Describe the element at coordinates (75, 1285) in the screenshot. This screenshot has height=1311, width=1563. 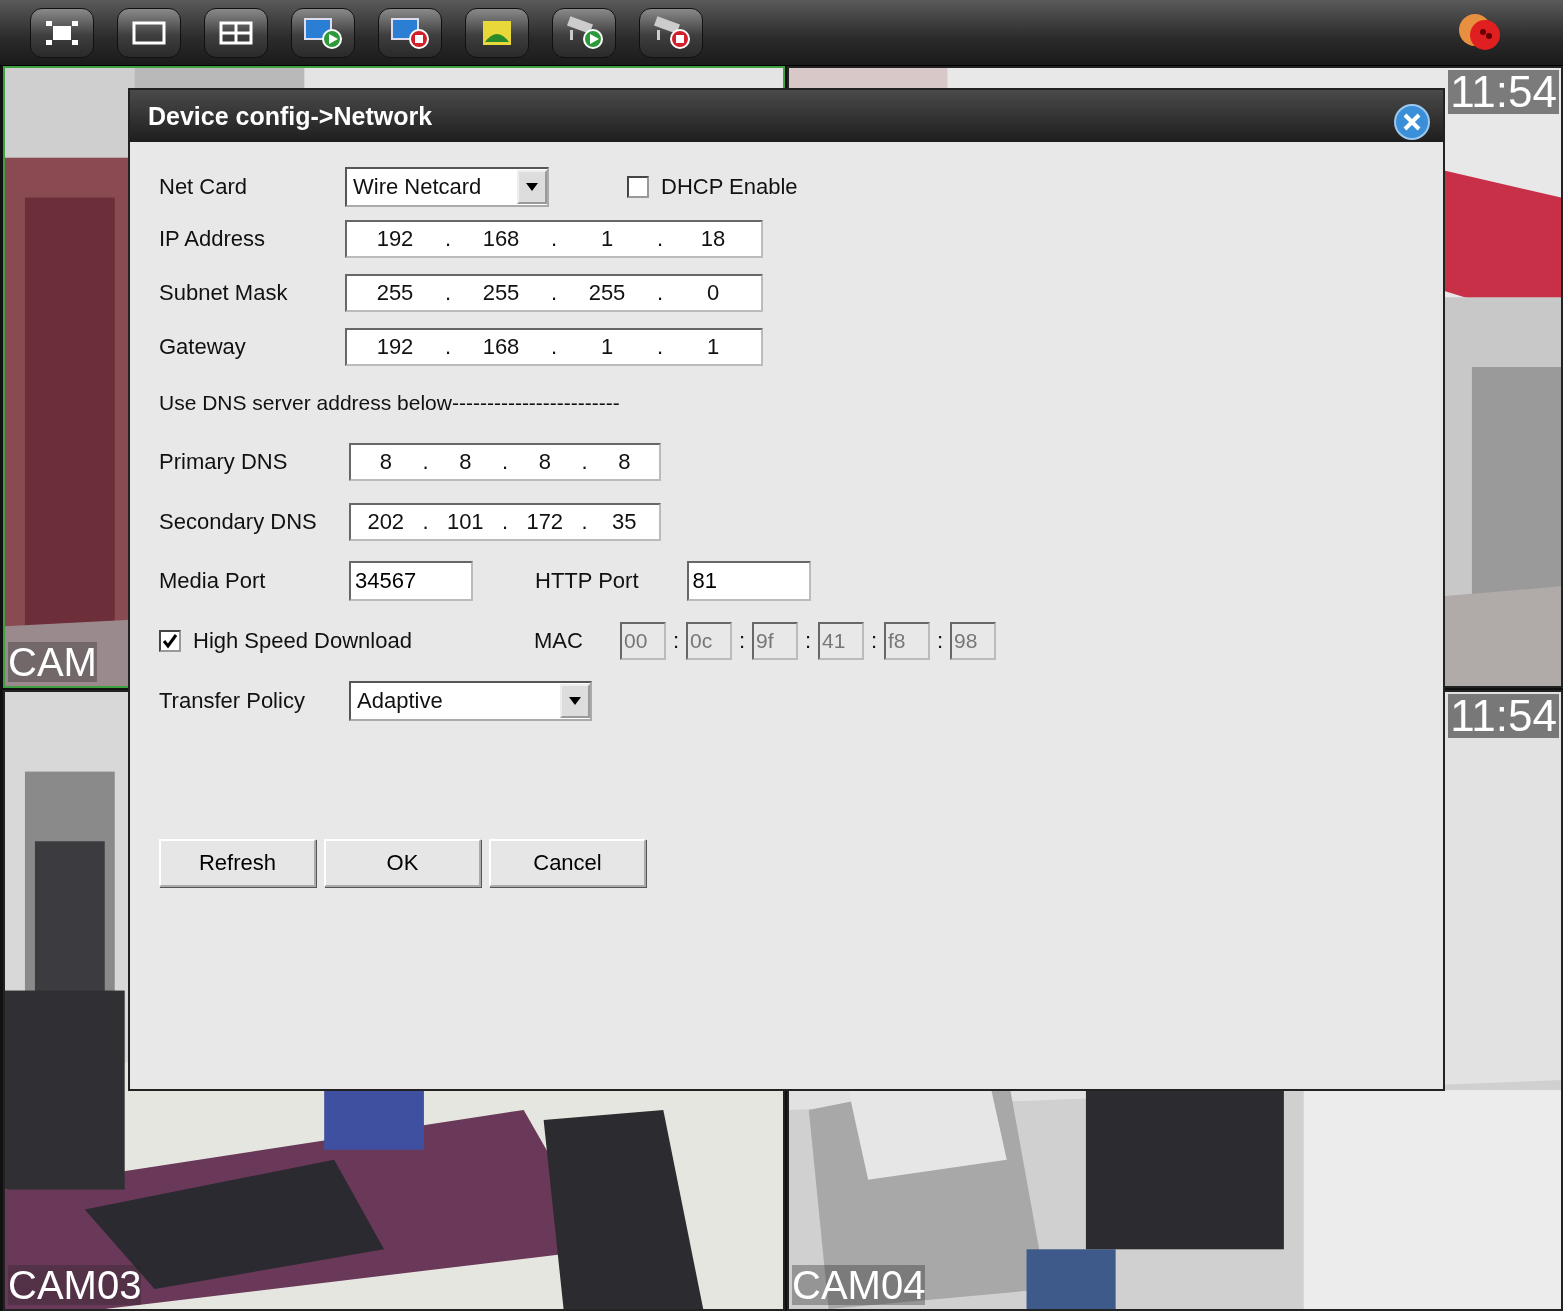
I see `camera-label: CAM03` at that location.